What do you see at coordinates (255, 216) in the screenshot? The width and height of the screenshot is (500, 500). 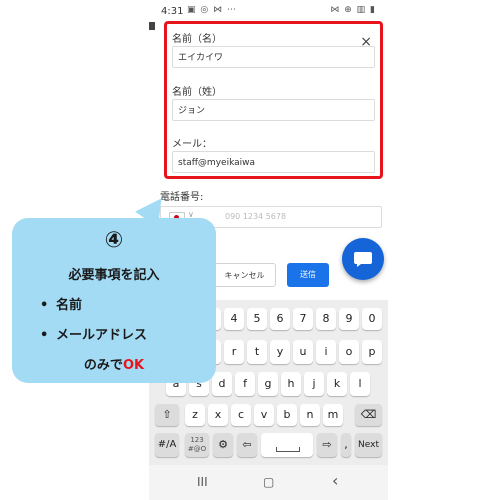 I see `phone-input: 090 1234 5678` at bounding box center [255, 216].